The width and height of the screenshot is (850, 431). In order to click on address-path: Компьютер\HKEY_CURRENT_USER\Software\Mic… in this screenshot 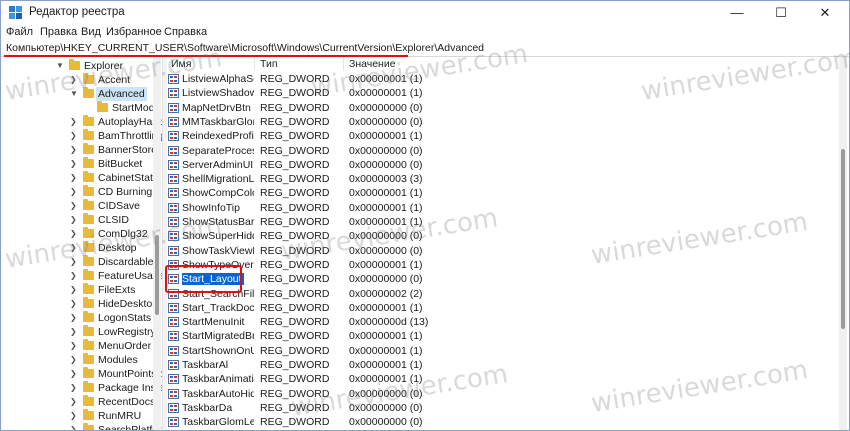, I will do `click(245, 48)`.